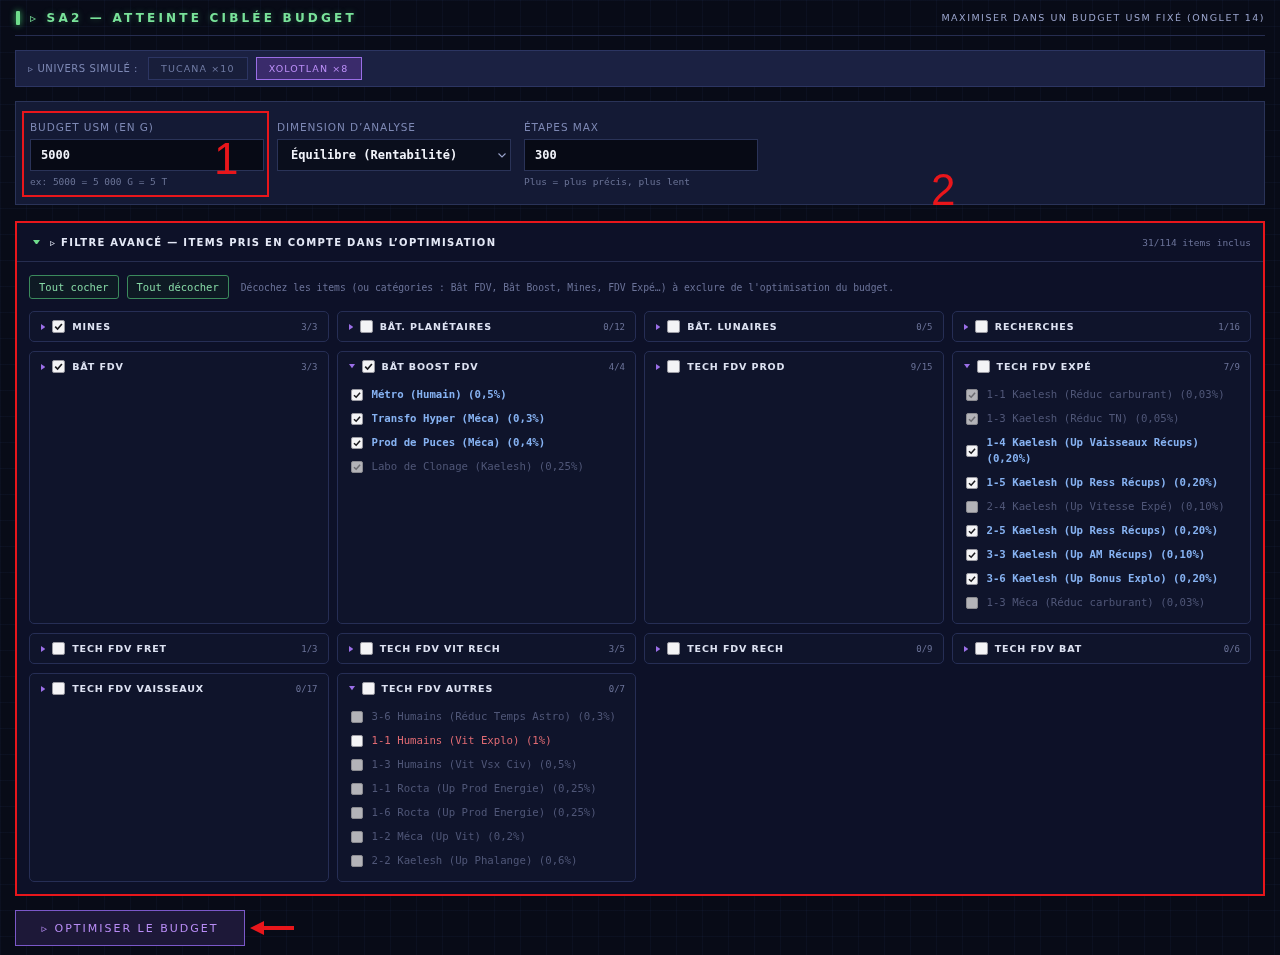 This screenshot has width=1280, height=955. I want to click on field-label: BUDGET USM (EN G), so click(92, 127).